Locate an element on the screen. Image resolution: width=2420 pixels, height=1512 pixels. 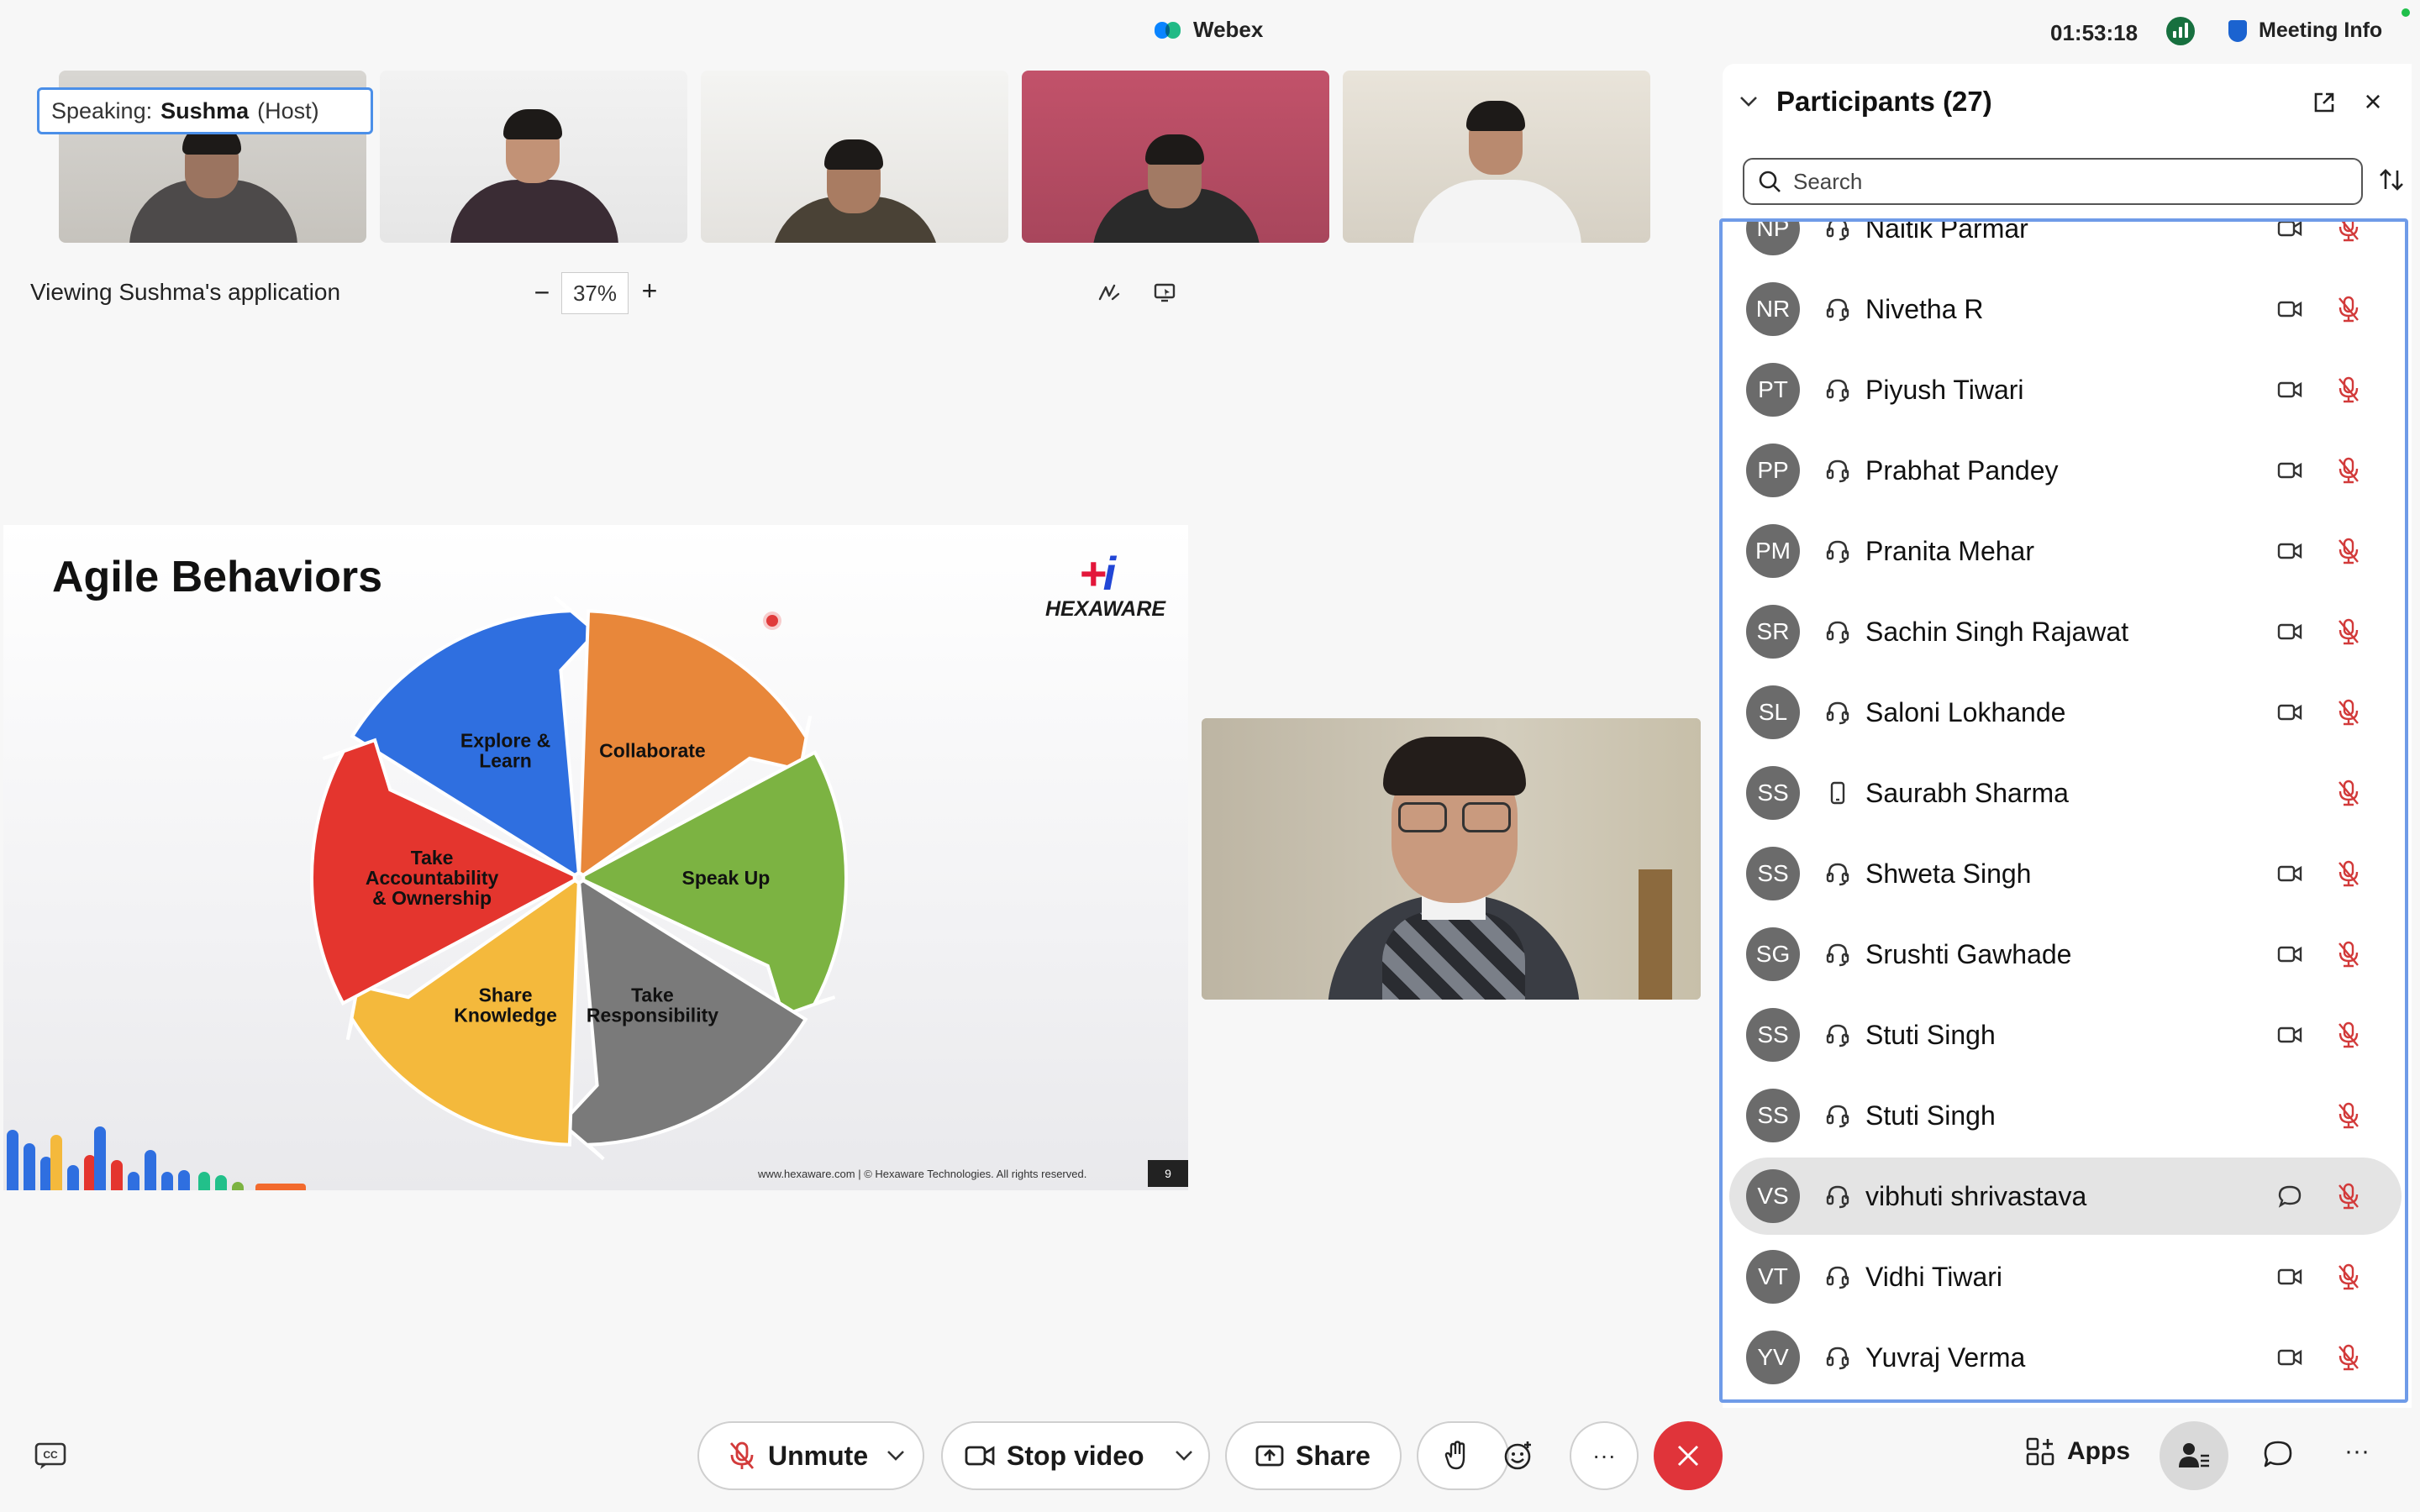
avatar: NR is located at coordinates (1773, 309).